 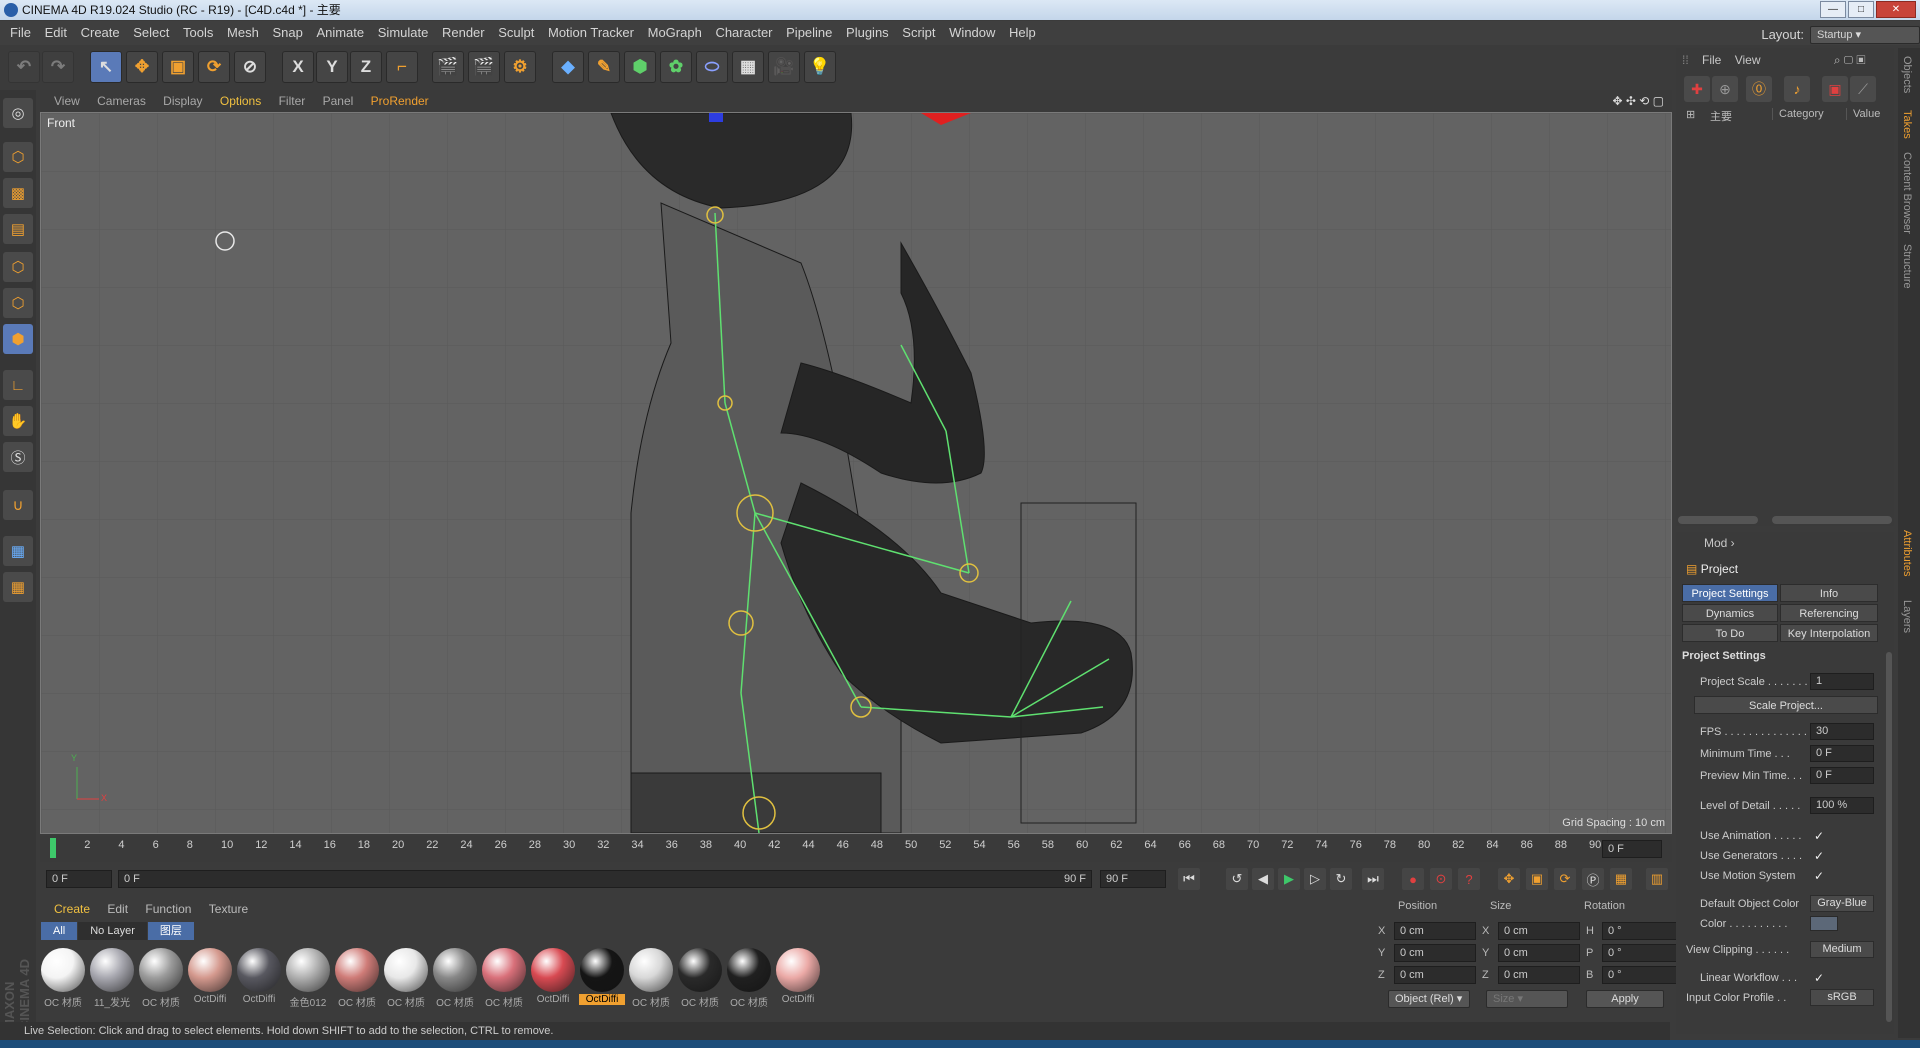 I want to click on points-mode-icon: ⬡, so click(x=18, y=267).